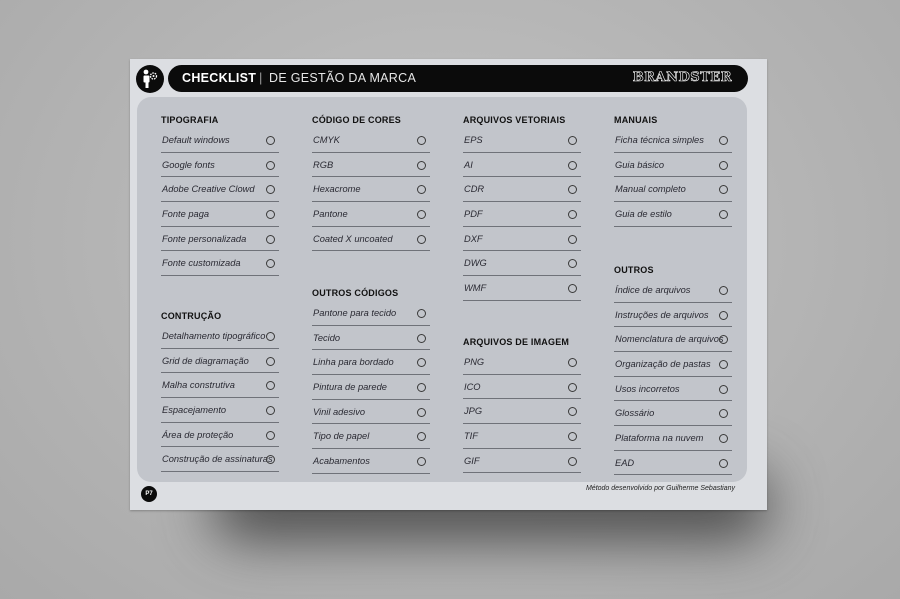 This screenshot has height=599, width=900. I want to click on checklist-item: Google fonts, so click(220, 166).